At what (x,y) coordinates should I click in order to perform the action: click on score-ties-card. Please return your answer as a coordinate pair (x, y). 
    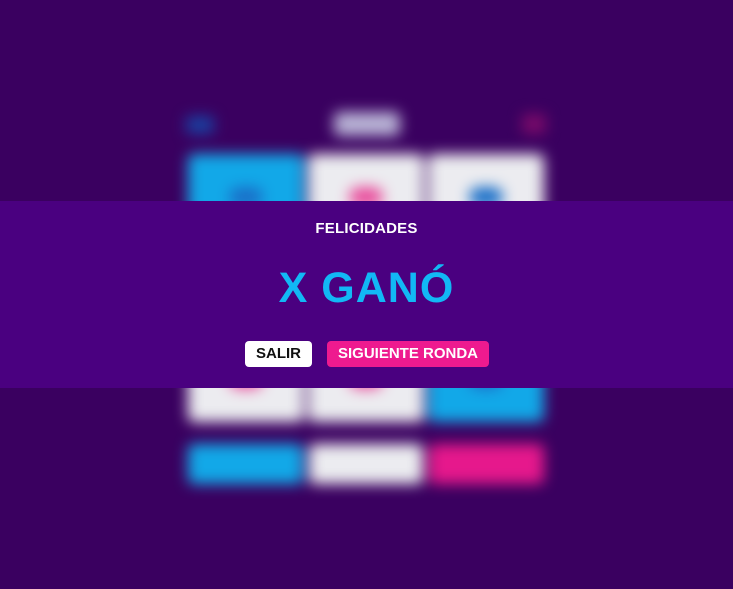
    Looking at the image, I should click on (366, 464).